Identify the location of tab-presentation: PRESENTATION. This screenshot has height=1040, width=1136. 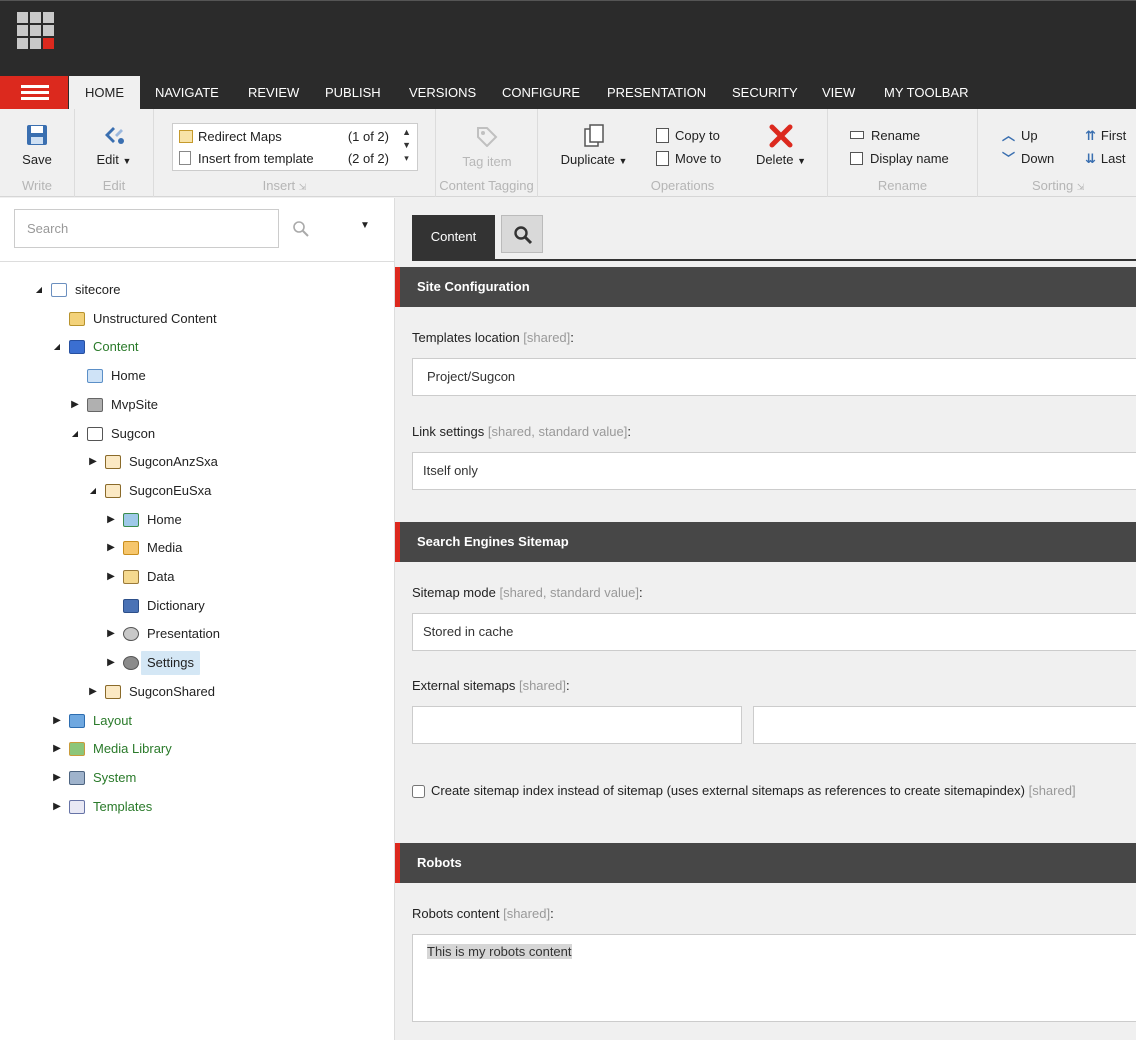
(656, 92).